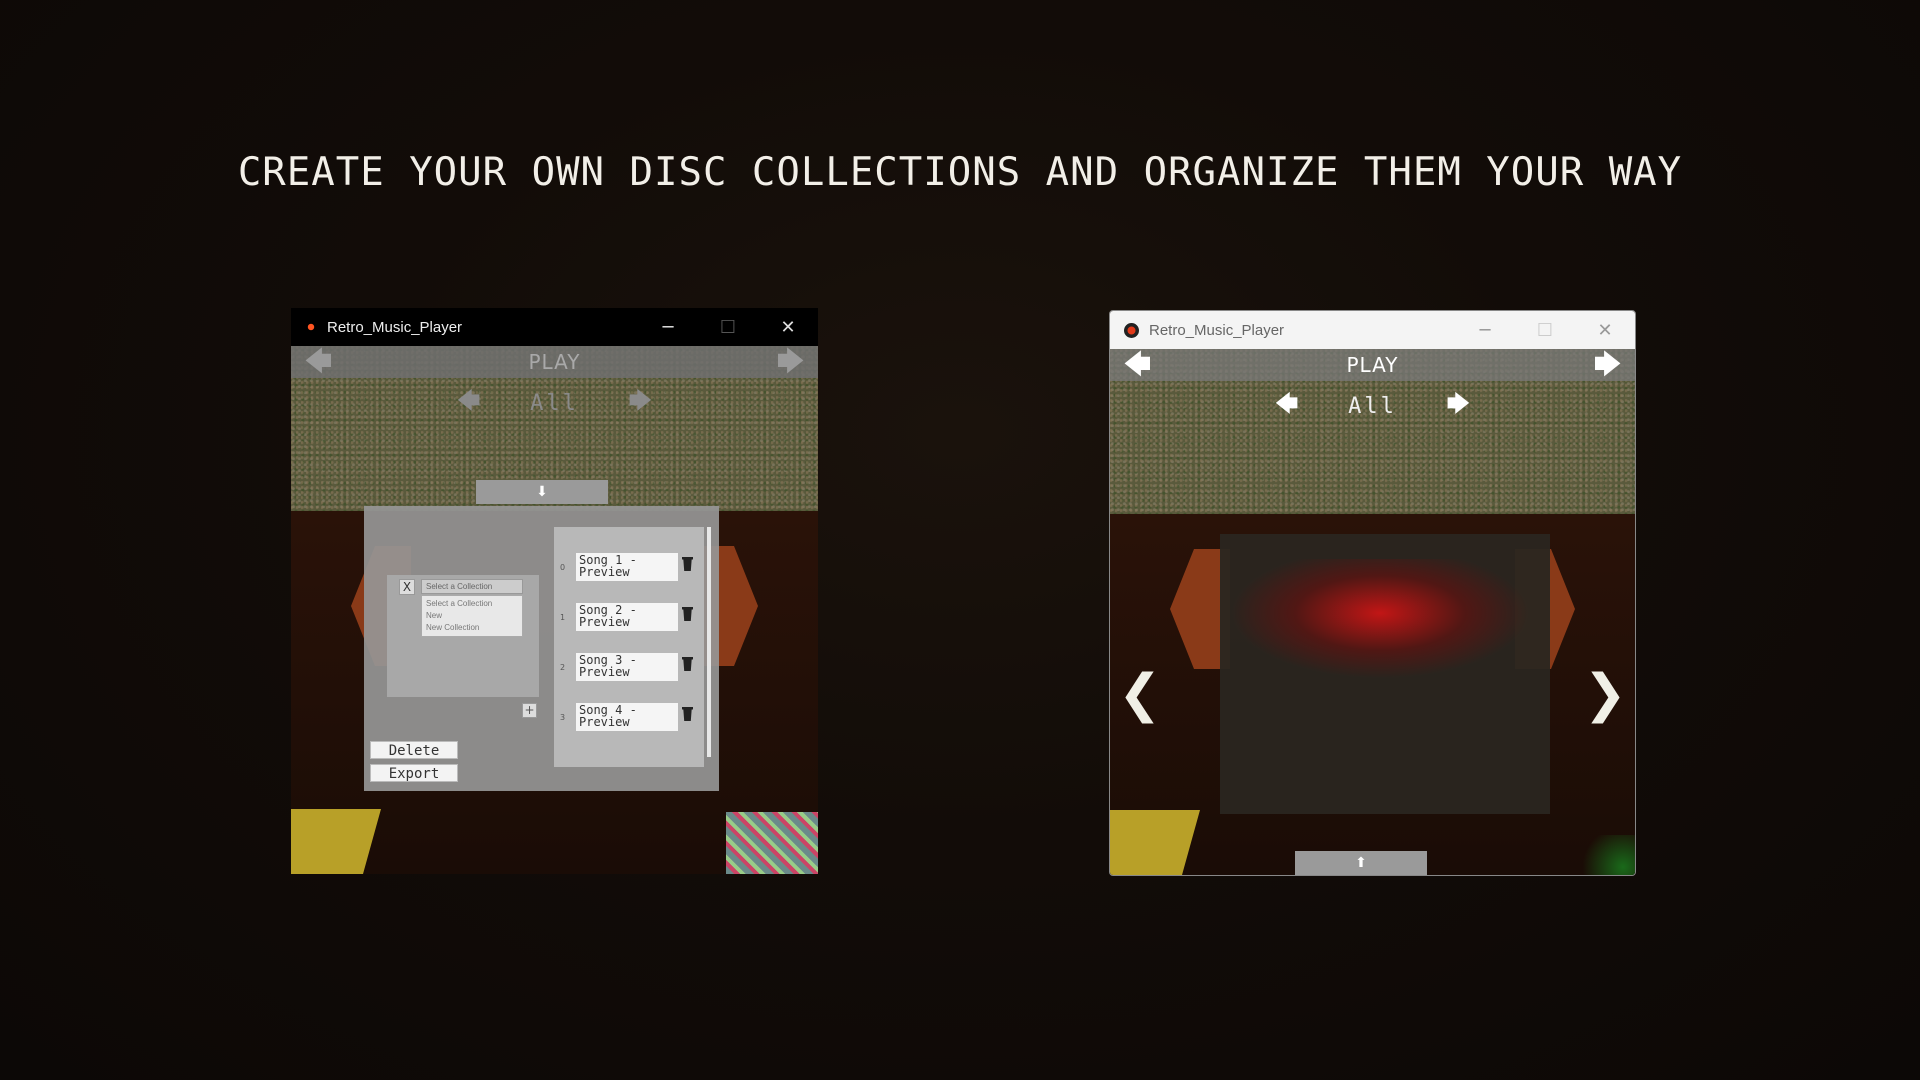 This screenshot has height=1080, width=1920. Describe the element at coordinates (563, 717) in the screenshot. I see `song-index: 3` at that location.